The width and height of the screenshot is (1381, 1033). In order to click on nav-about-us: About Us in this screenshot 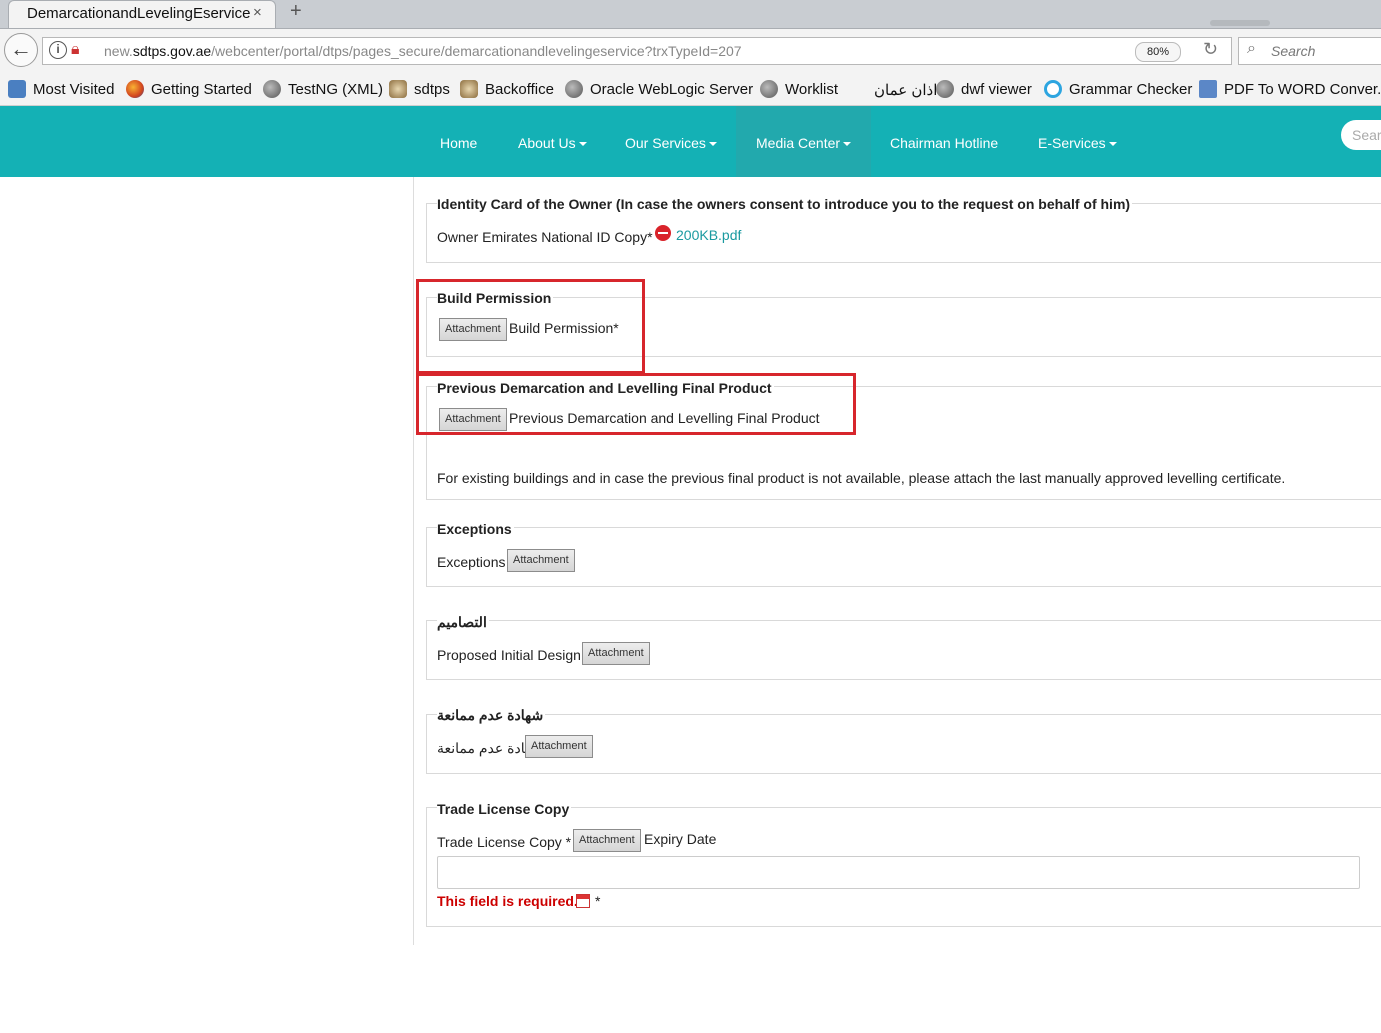, I will do `click(552, 141)`.